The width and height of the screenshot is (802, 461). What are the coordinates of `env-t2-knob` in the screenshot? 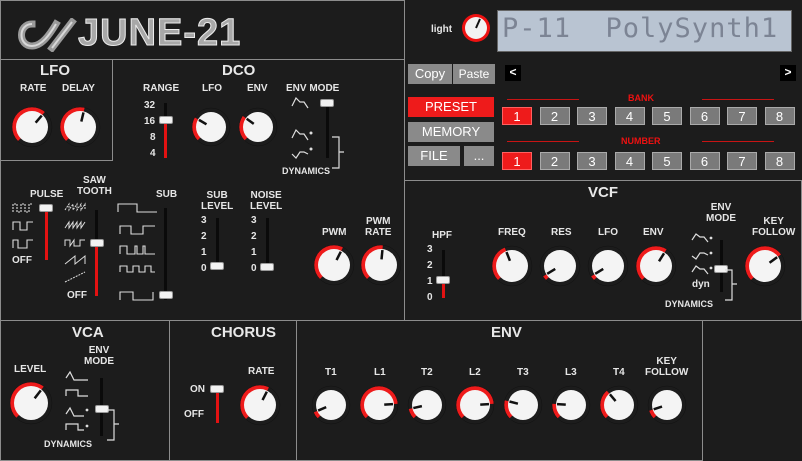 It's located at (427, 405).